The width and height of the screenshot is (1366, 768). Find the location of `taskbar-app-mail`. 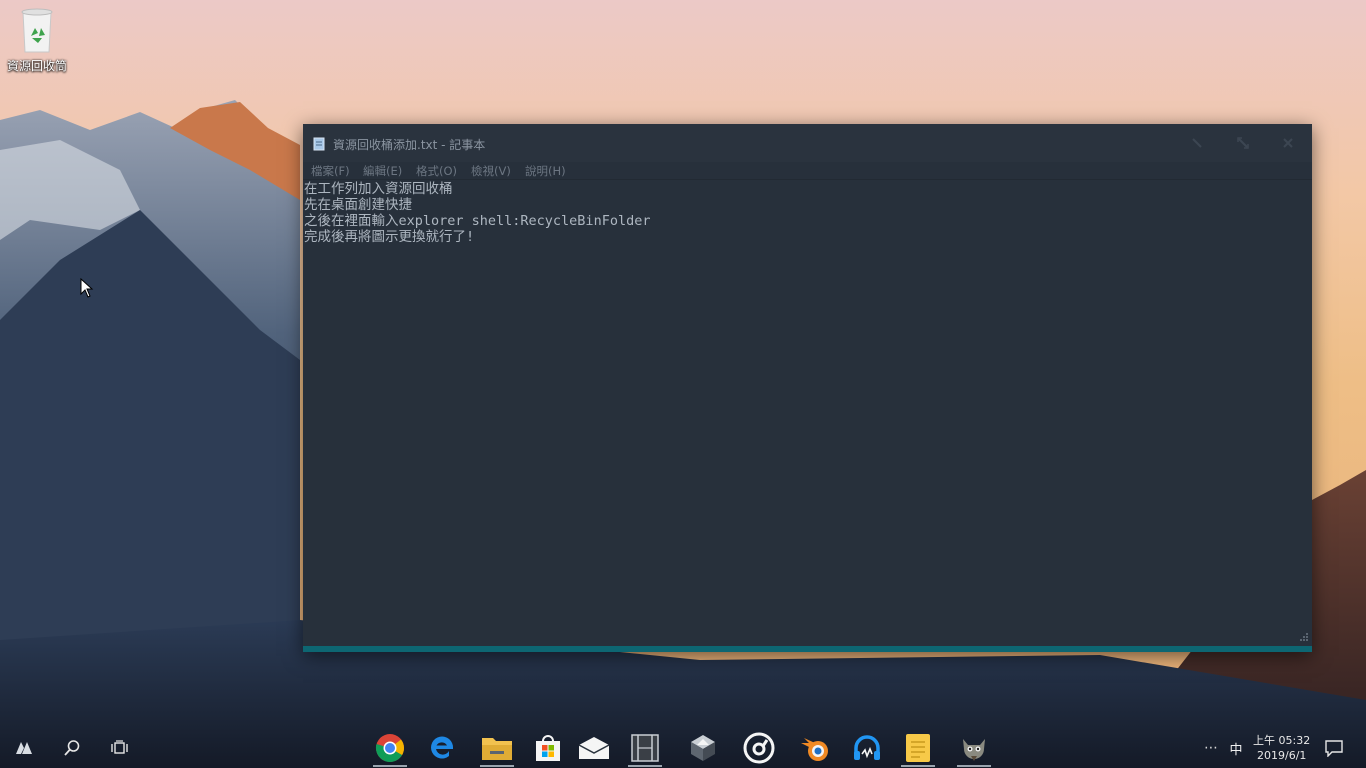

taskbar-app-mail is located at coordinates (594, 748).